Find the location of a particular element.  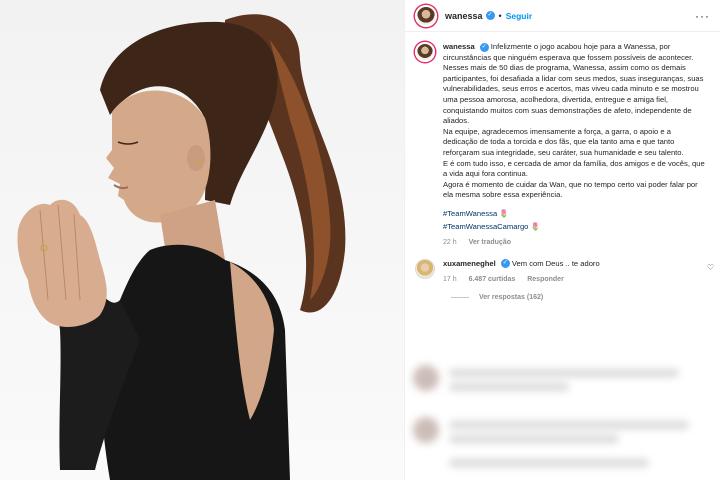

caption-meta: 22 h Ver tradução is located at coordinates (574, 243).